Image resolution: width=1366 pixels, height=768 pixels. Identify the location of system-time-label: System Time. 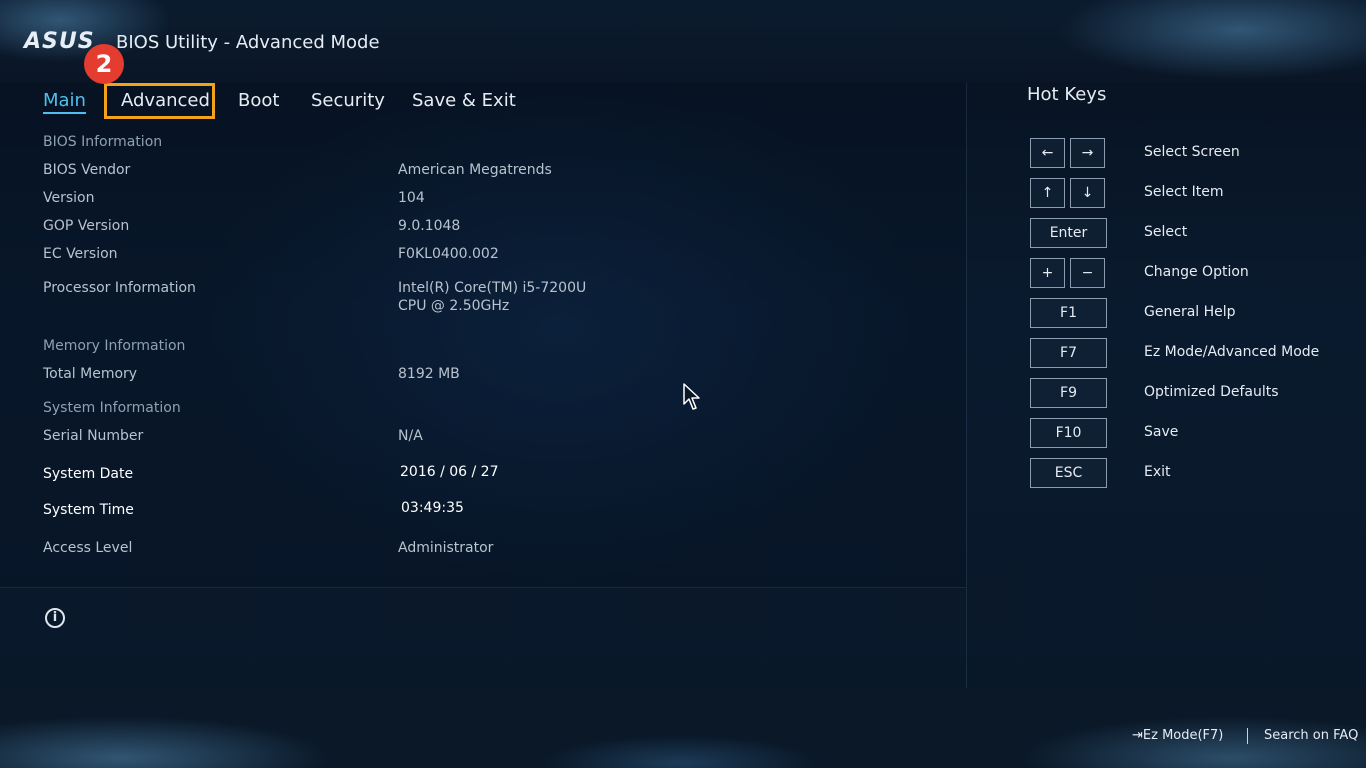
(88, 510).